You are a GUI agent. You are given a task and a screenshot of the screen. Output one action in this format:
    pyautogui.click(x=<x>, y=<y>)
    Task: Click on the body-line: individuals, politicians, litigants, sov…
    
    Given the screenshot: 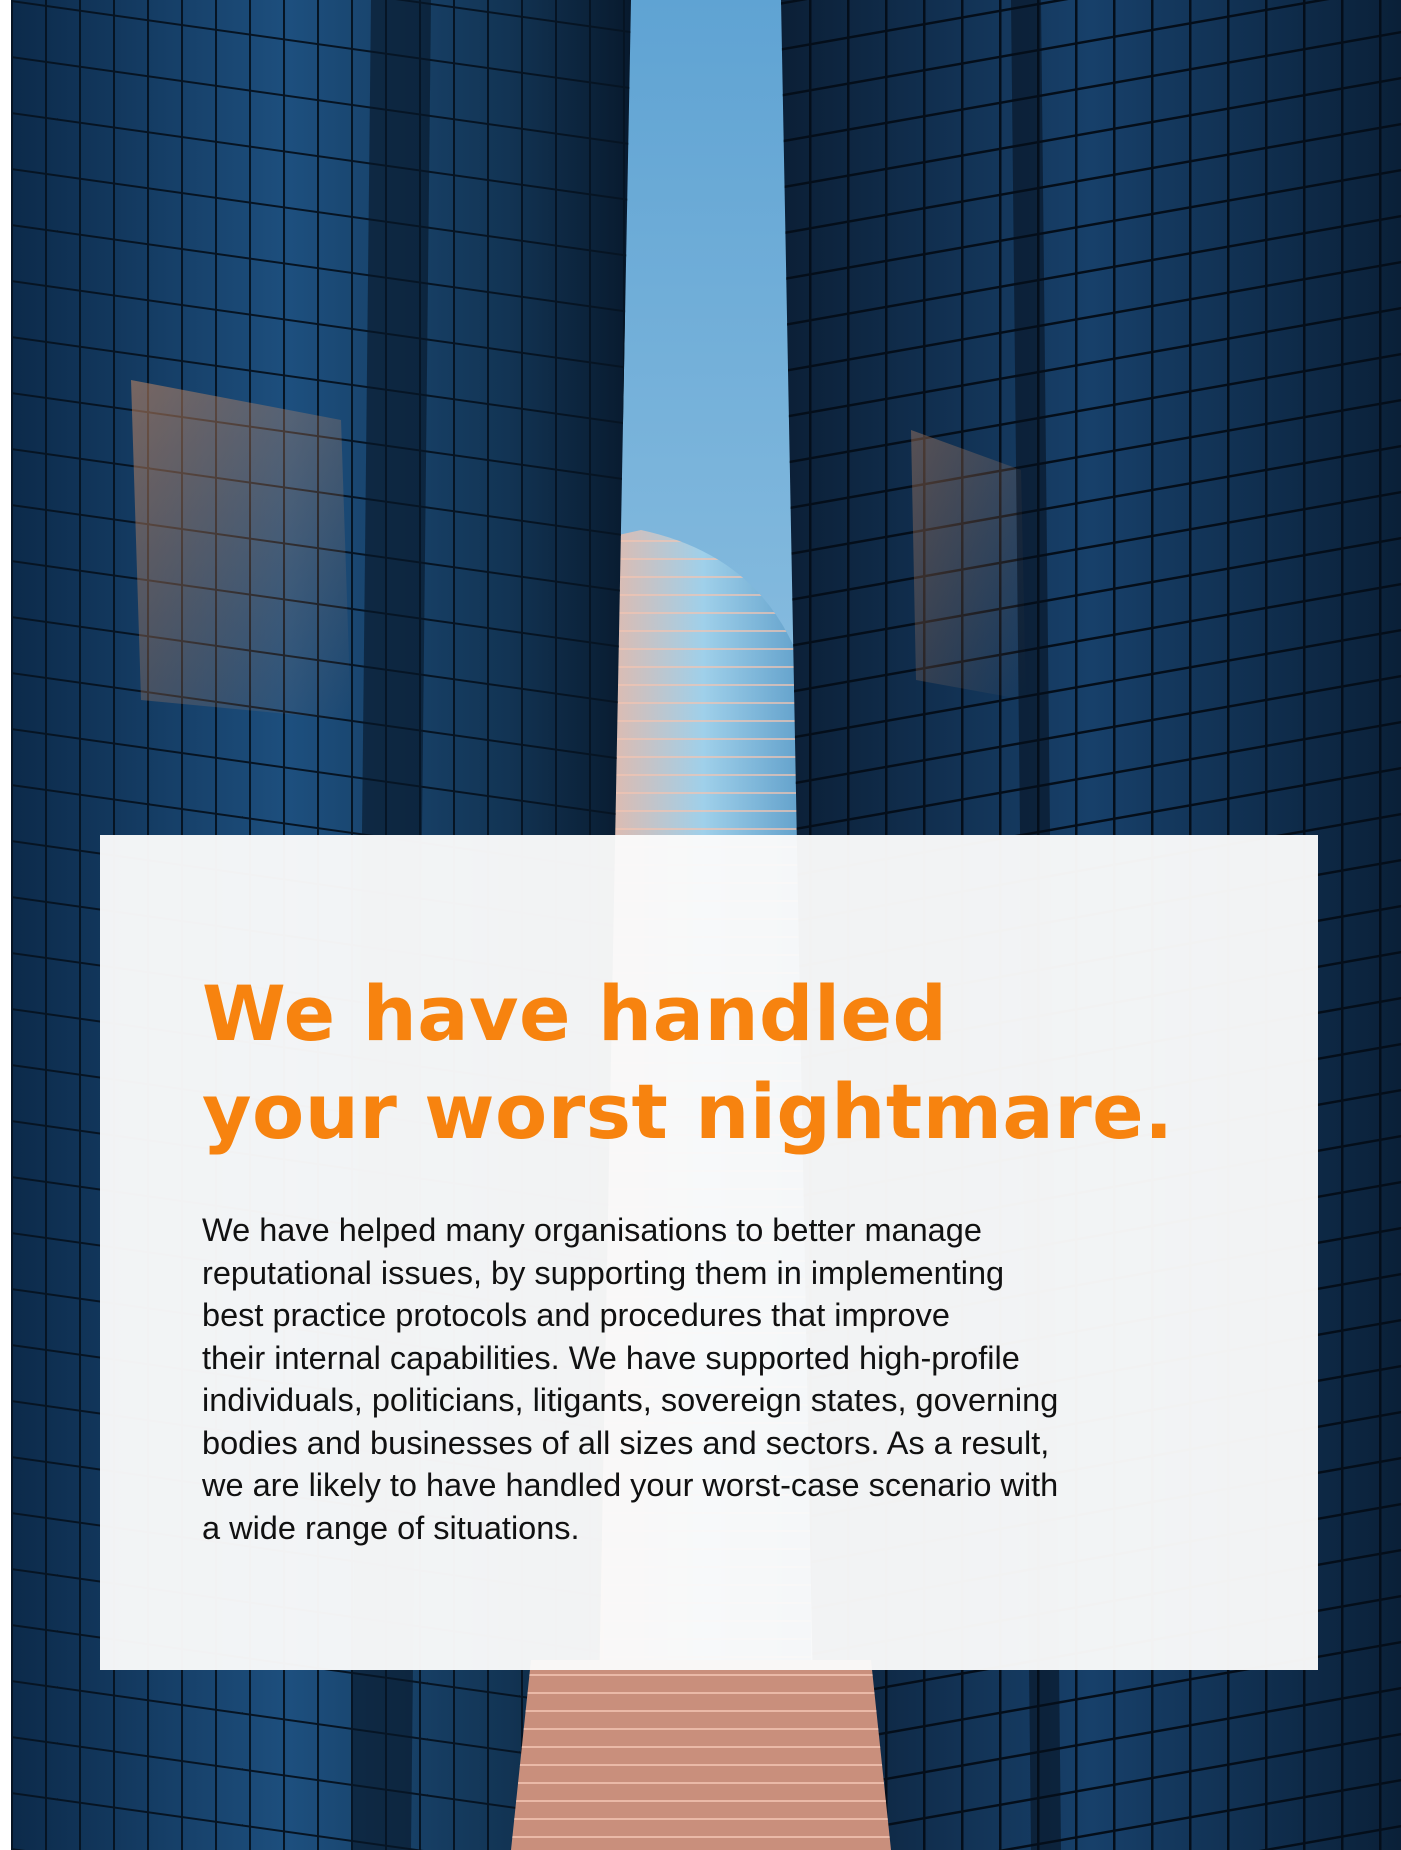 What is the action you would take?
    pyautogui.click(x=630, y=1400)
    